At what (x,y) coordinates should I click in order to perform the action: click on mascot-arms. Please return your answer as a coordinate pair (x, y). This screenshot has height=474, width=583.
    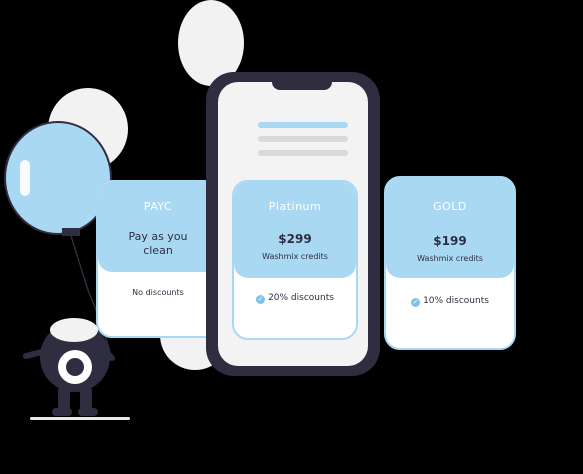
    Looking at the image, I should click on (69, 354).